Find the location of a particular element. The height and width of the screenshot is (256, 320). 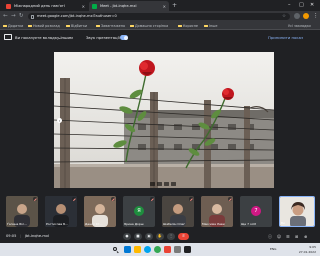

participant-tile: Шабелін Олег is located at coordinates (178, 211).